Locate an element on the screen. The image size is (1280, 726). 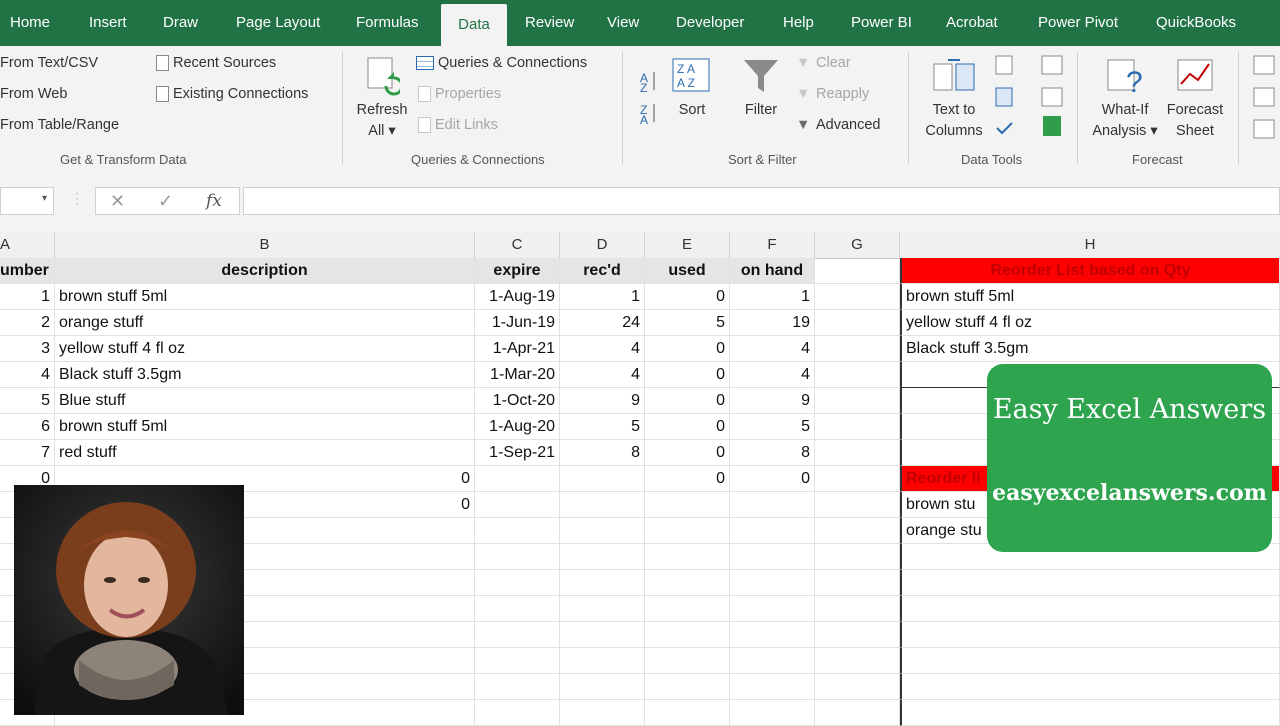
cell-b4: yellow stuff 4 fl oz is located at coordinates (265, 349).